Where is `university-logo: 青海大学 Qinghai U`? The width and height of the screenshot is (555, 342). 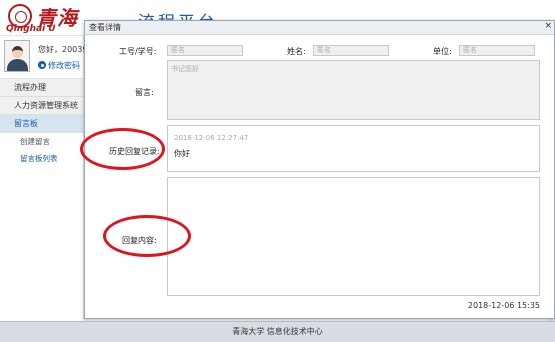
university-logo: 青海大学 Qinghai U is located at coordinates (43, 30).